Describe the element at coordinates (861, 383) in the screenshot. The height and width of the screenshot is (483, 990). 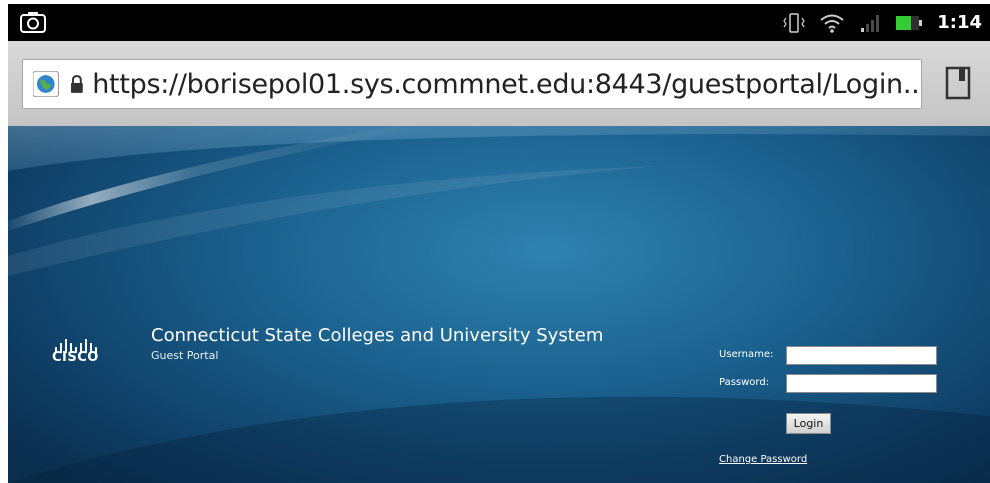
I see `password-input` at that location.